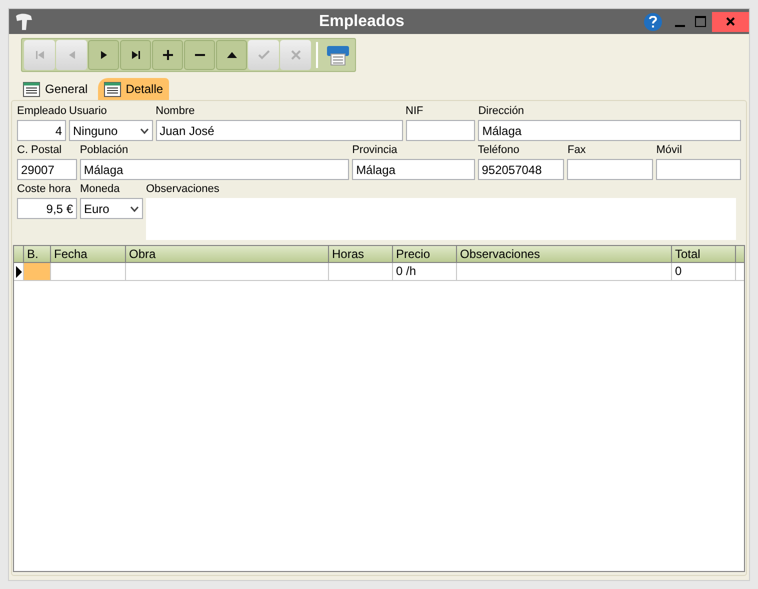 The image size is (758, 589). What do you see at coordinates (41, 130) in the screenshot?
I see `input-field: 4` at bounding box center [41, 130].